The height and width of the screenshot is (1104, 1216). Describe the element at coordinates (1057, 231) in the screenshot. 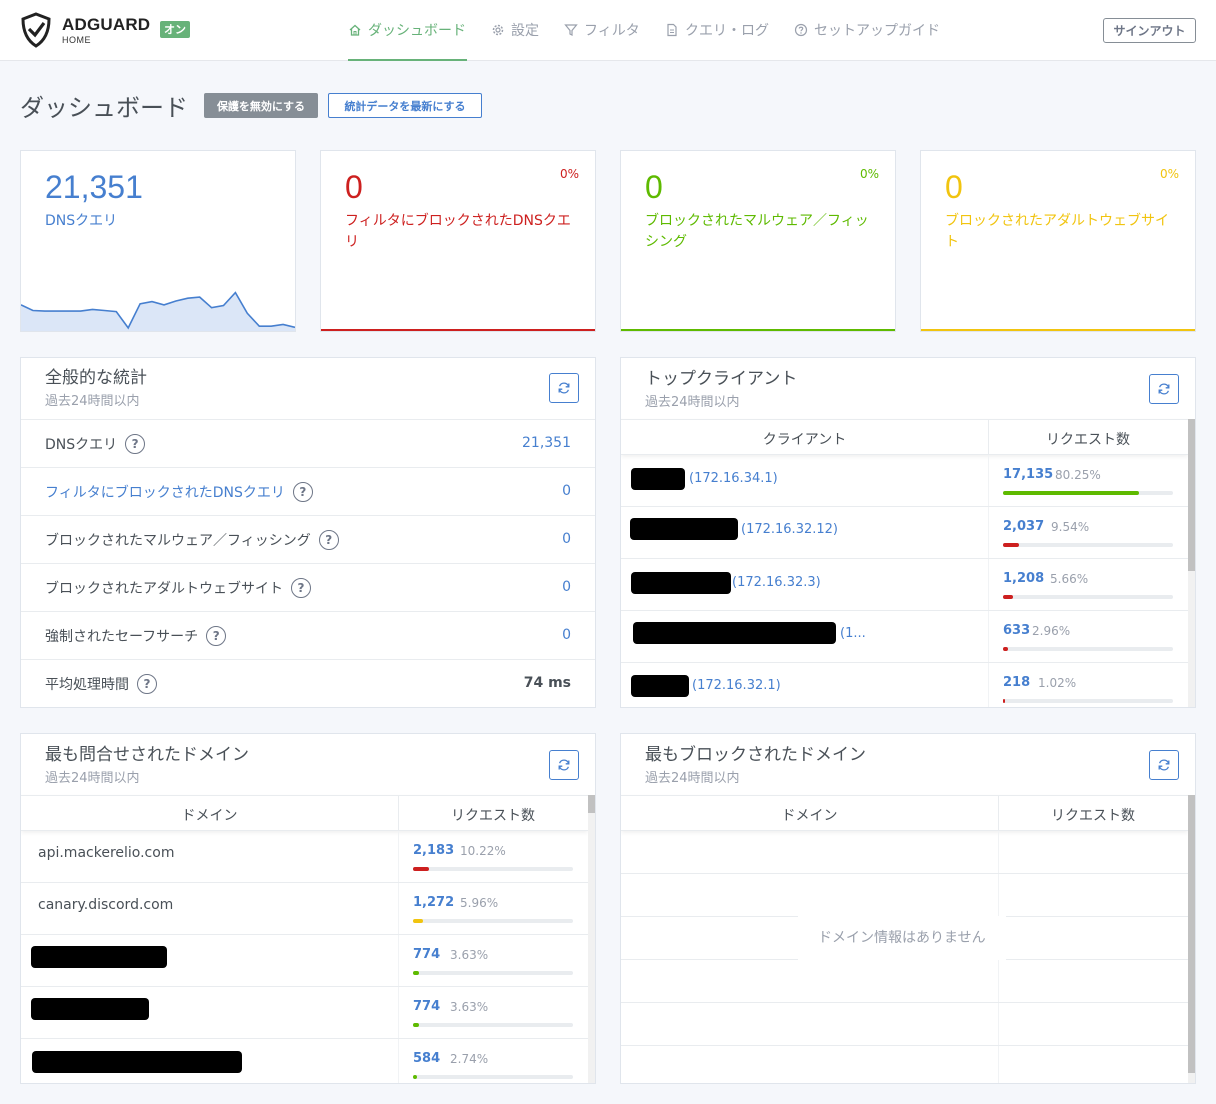

I see `stat-label: ブロックされたアダルトウェブサイト` at that location.